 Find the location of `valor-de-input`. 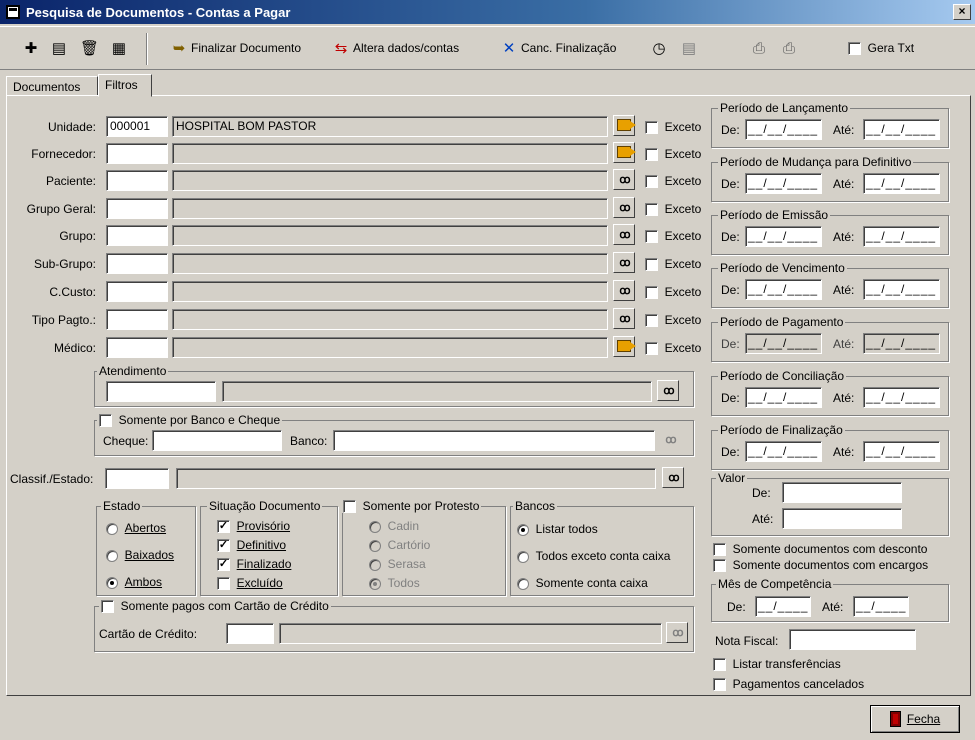

valor-de-input is located at coordinates (842, 492).